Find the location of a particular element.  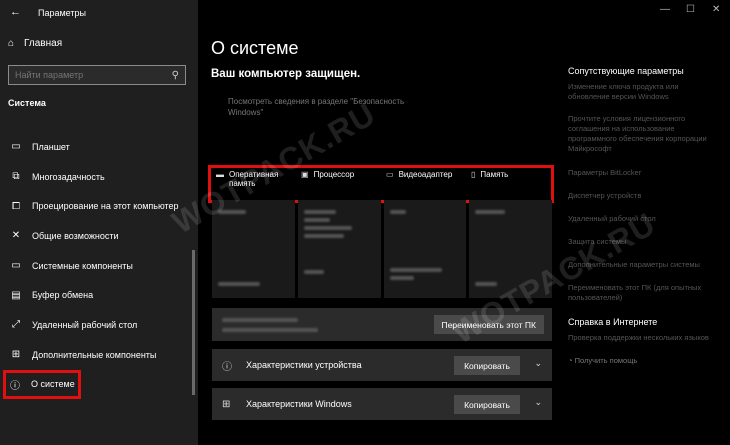

spec-ram-label: Оперативная память is located at coordinates (254, 179).